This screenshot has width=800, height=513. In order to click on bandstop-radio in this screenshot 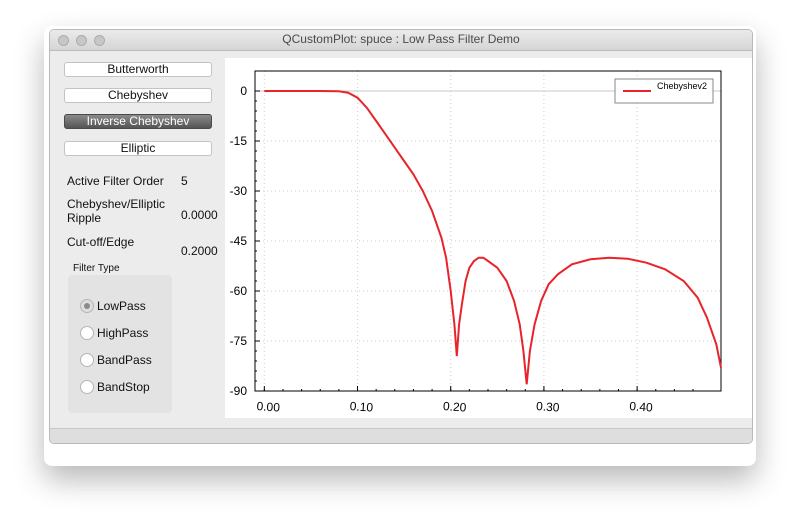, I will do `click(87, 387)`.